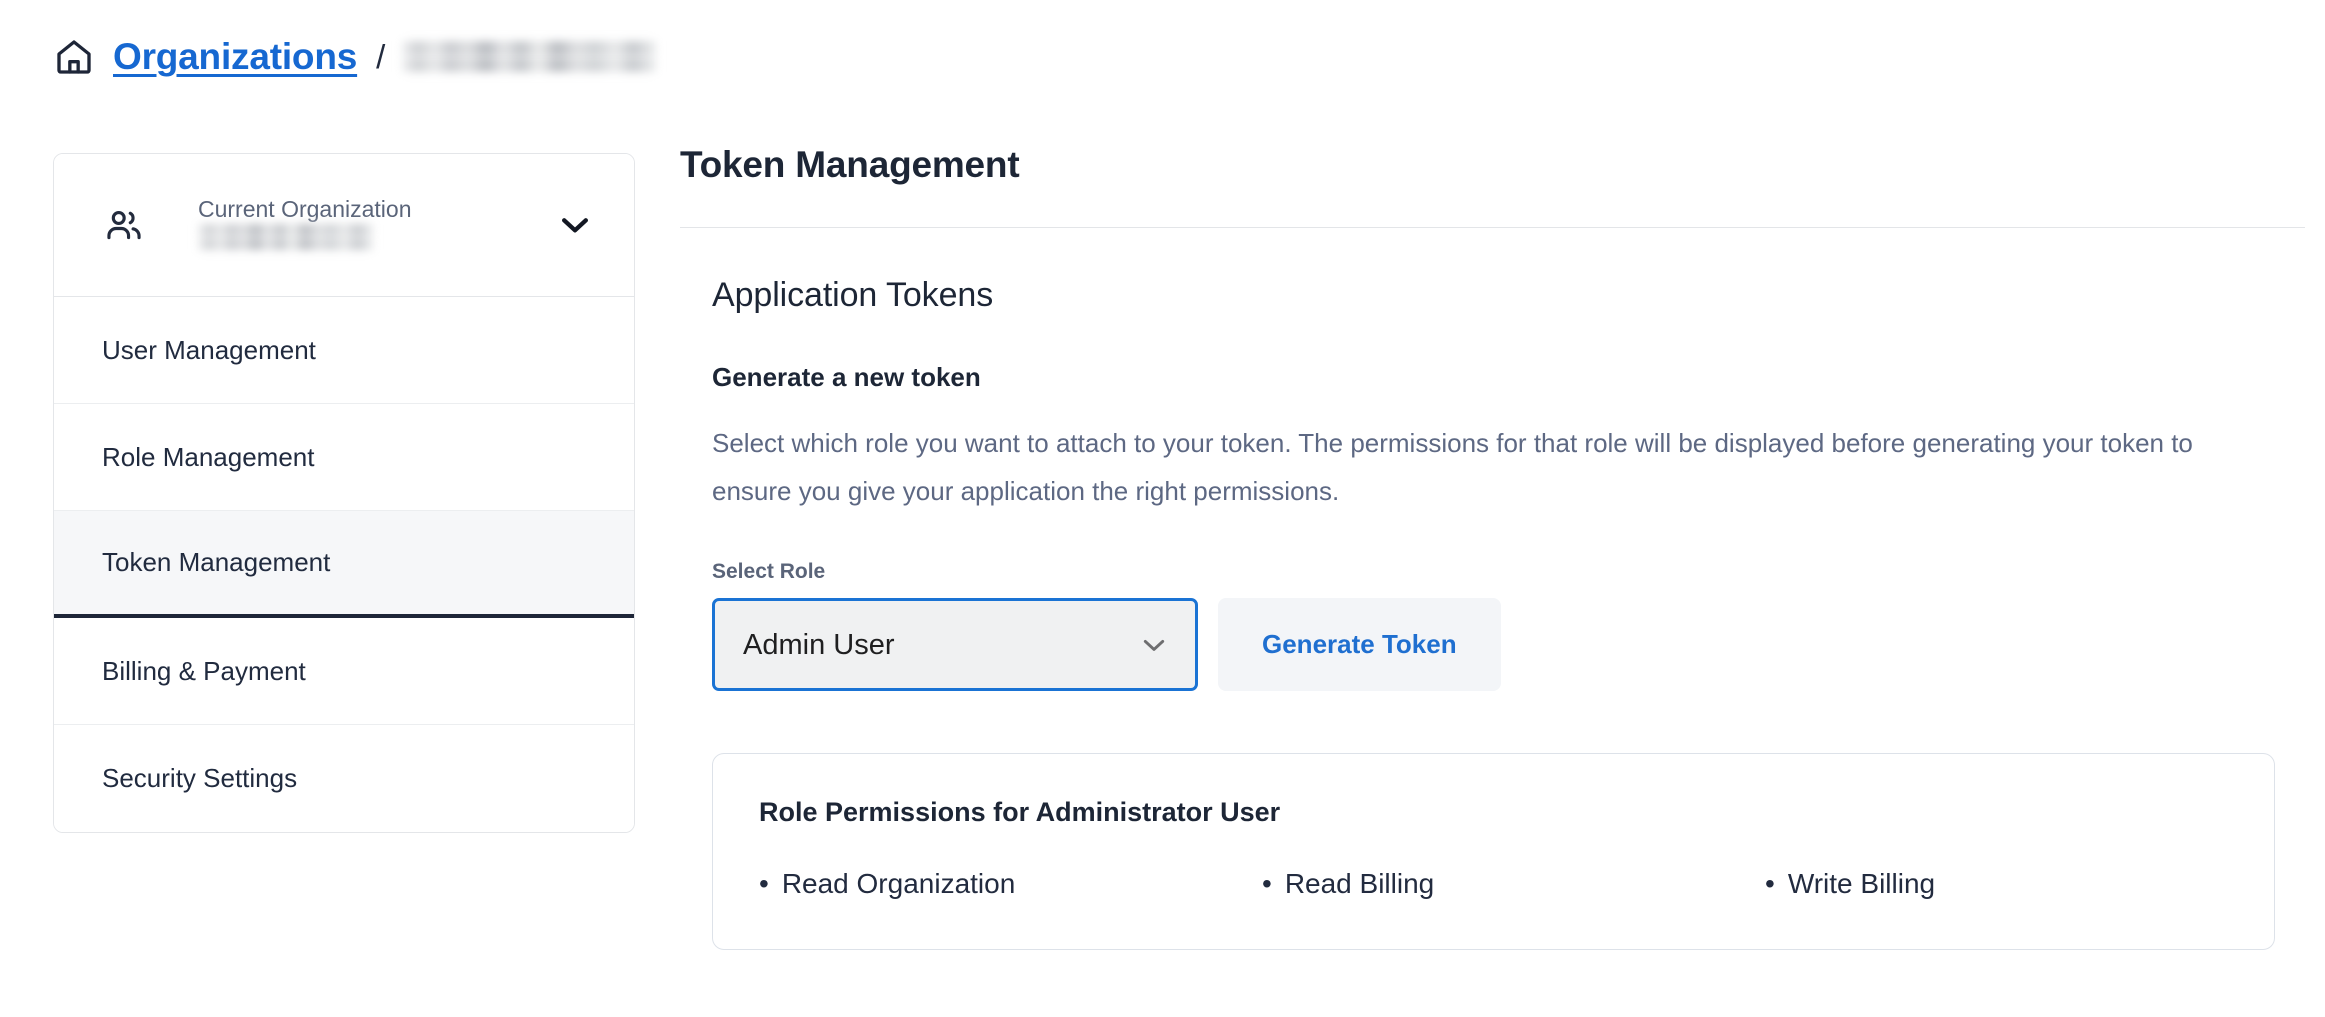  What do you see at coordinates (344, 350) in the screenshot?
I see `sidebar-item-user-management: User Management` at bounding box center [344, 350].